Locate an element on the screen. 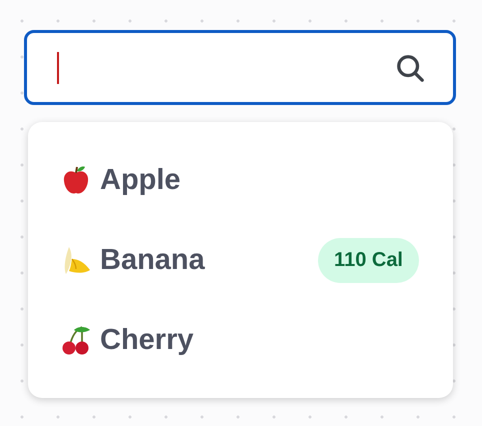 Image resolution: width=482 pixels, height=426 pixels. text-cursor is located at coordinates (58, 68).